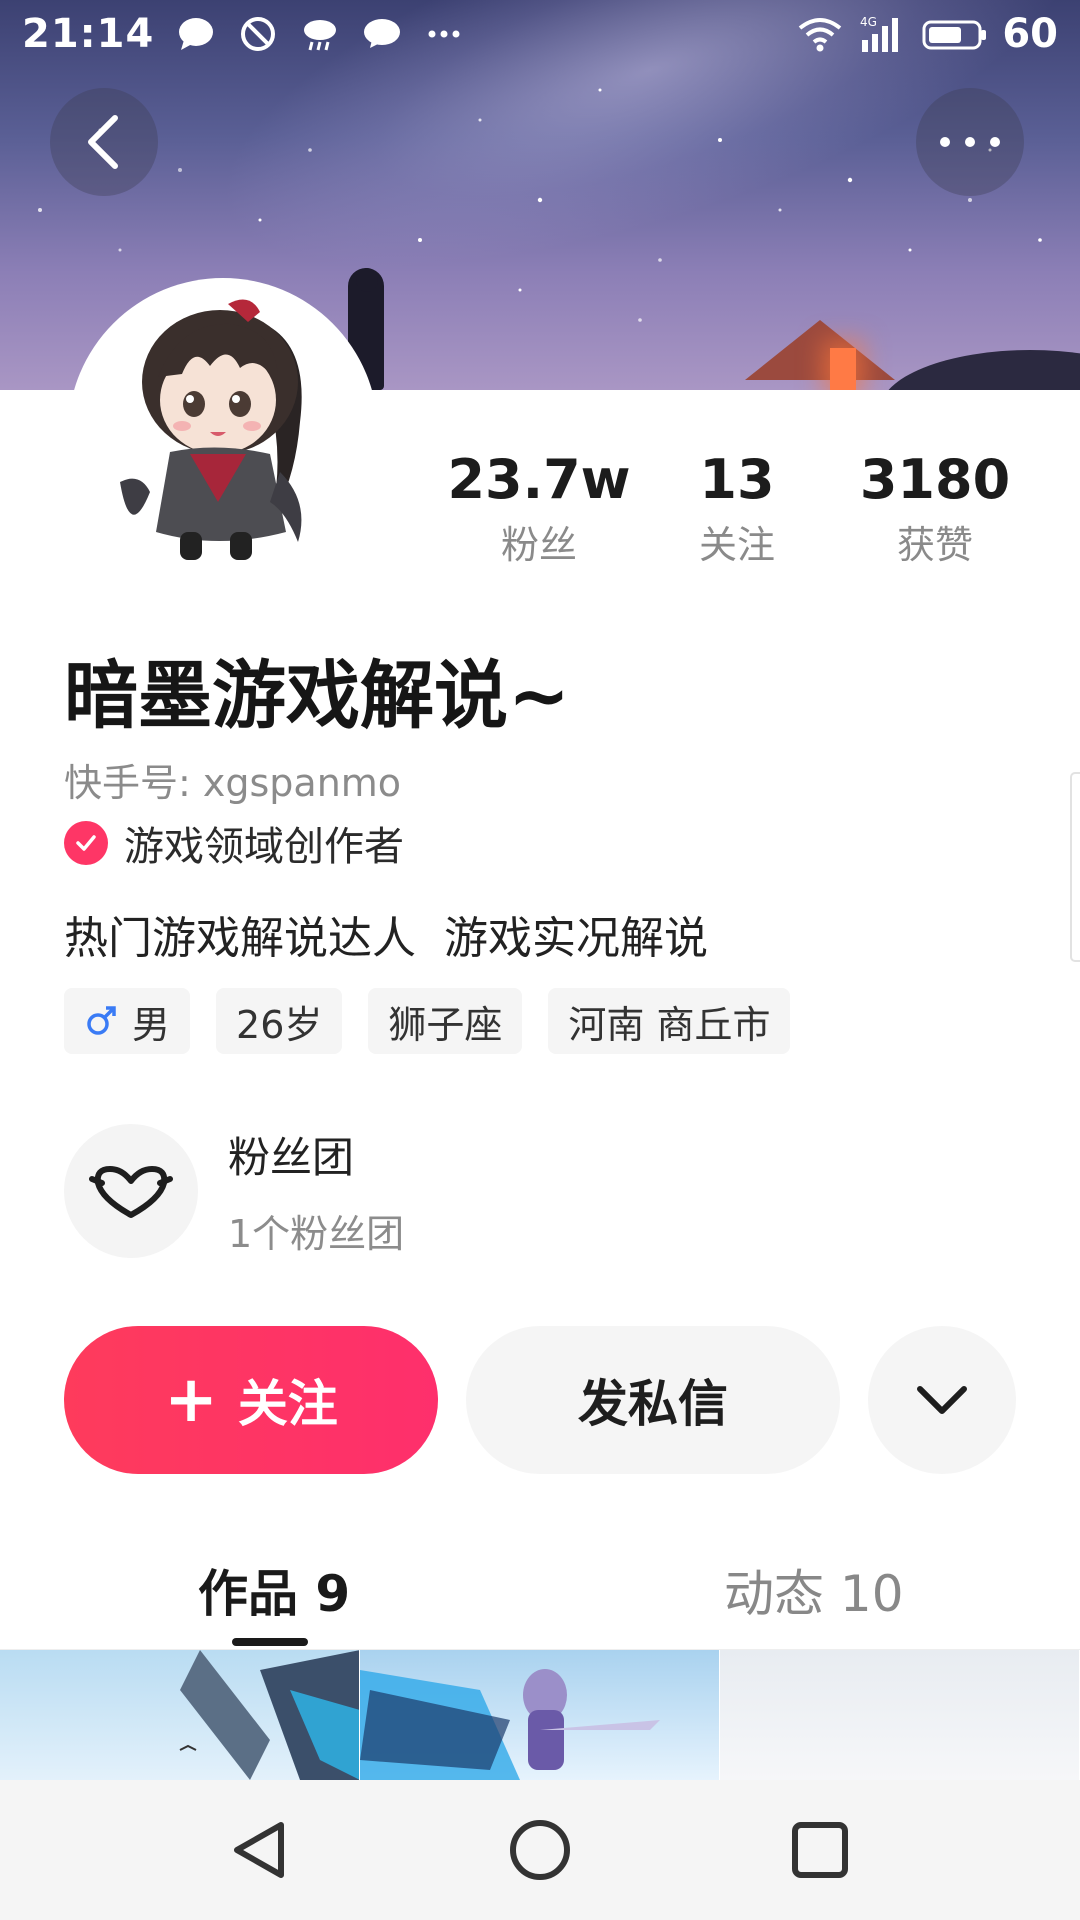  I want to click on follow-label: 关注, so click(287, 1404).